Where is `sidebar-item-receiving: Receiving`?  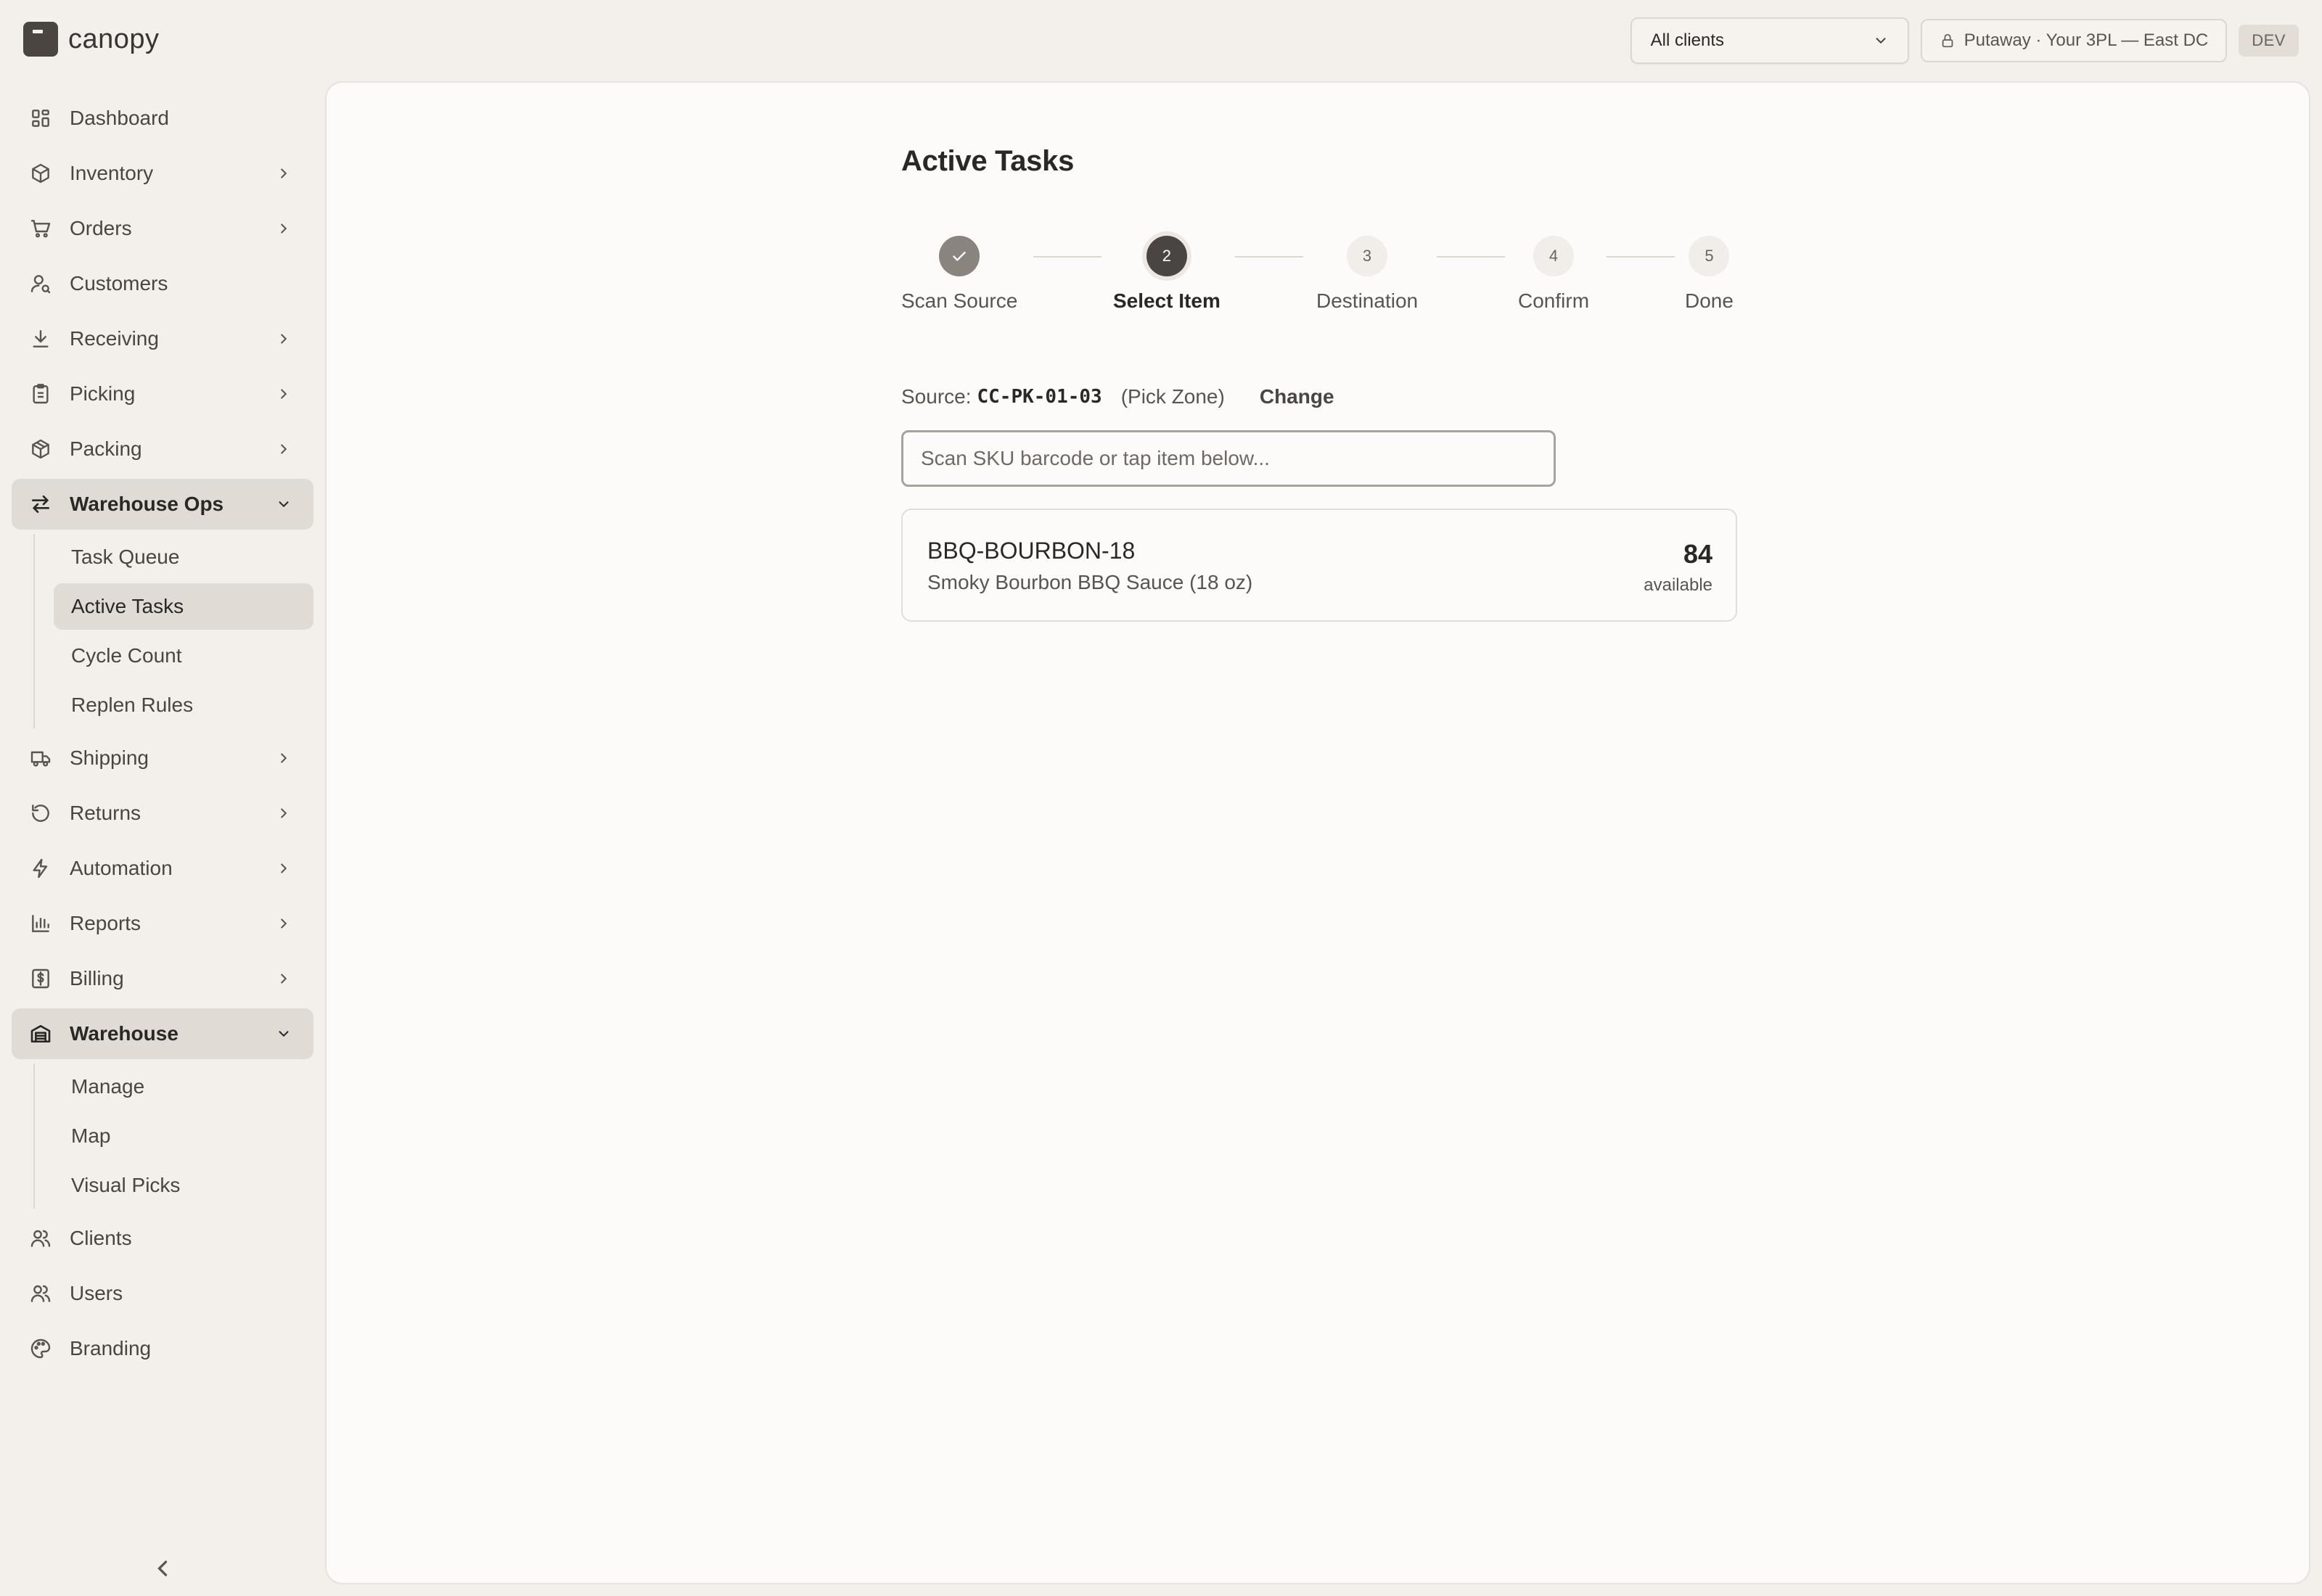 sidebar-item-receiving: Receiving is located at coordinates (162, 338).